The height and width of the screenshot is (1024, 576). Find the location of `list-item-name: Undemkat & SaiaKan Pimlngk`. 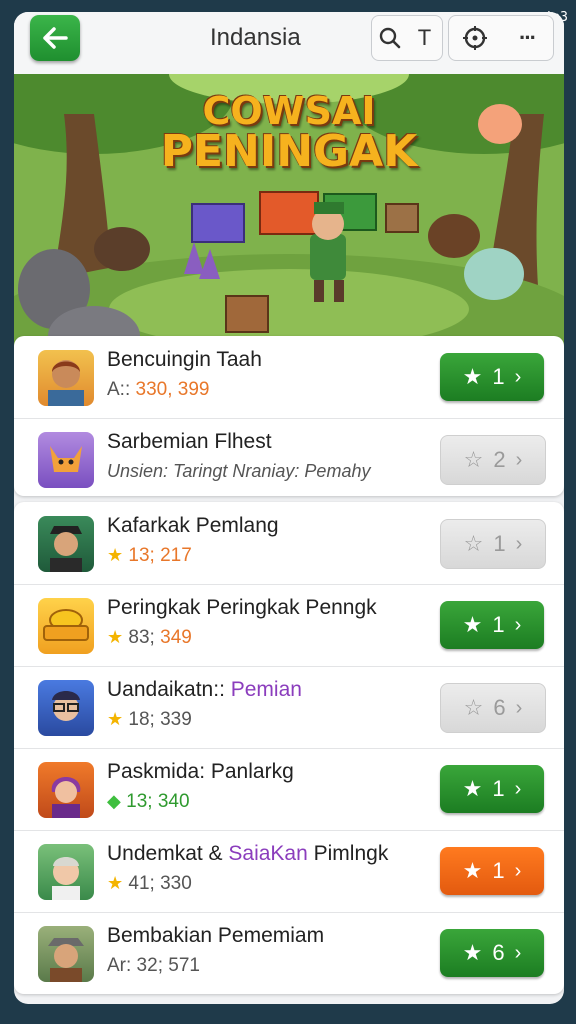

list-item-name: Undemkat & SaiaKan Pimlngk is located at coordinates (248, 853).